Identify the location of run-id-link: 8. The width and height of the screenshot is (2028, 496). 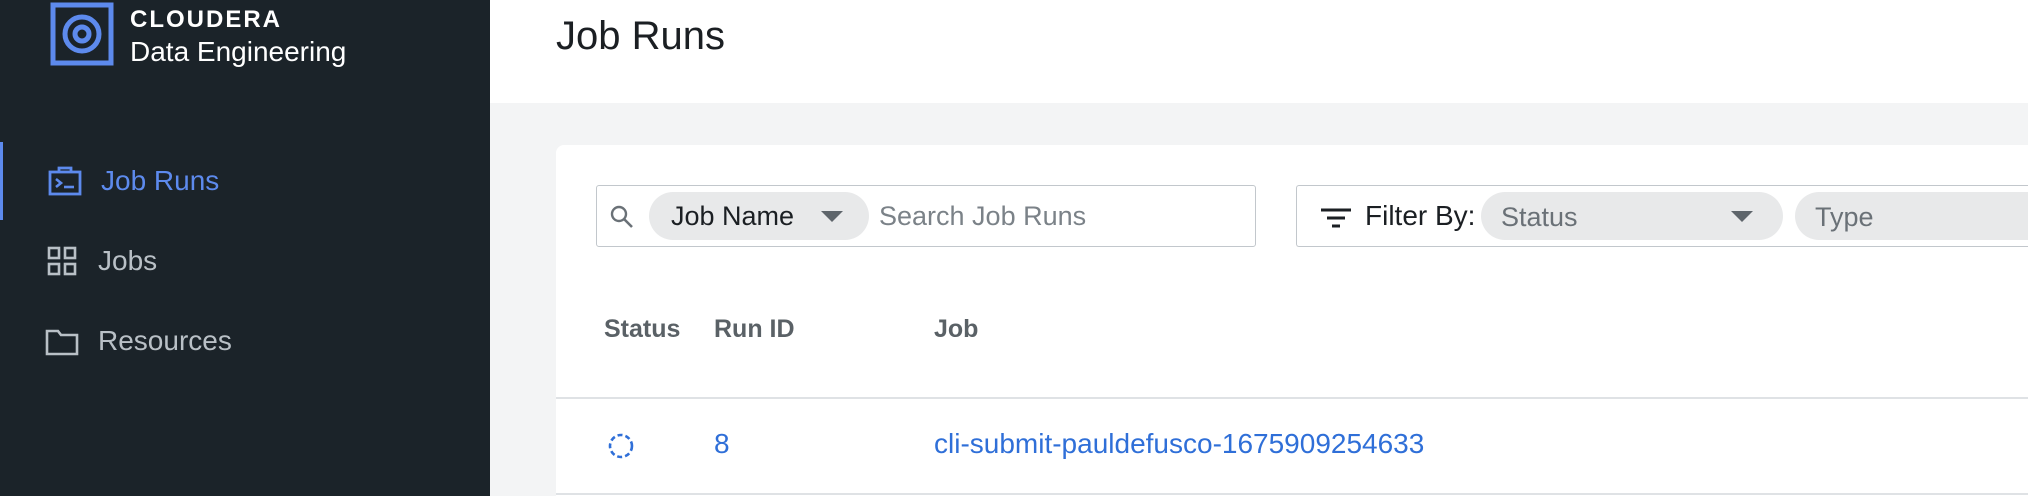
(722, 444).